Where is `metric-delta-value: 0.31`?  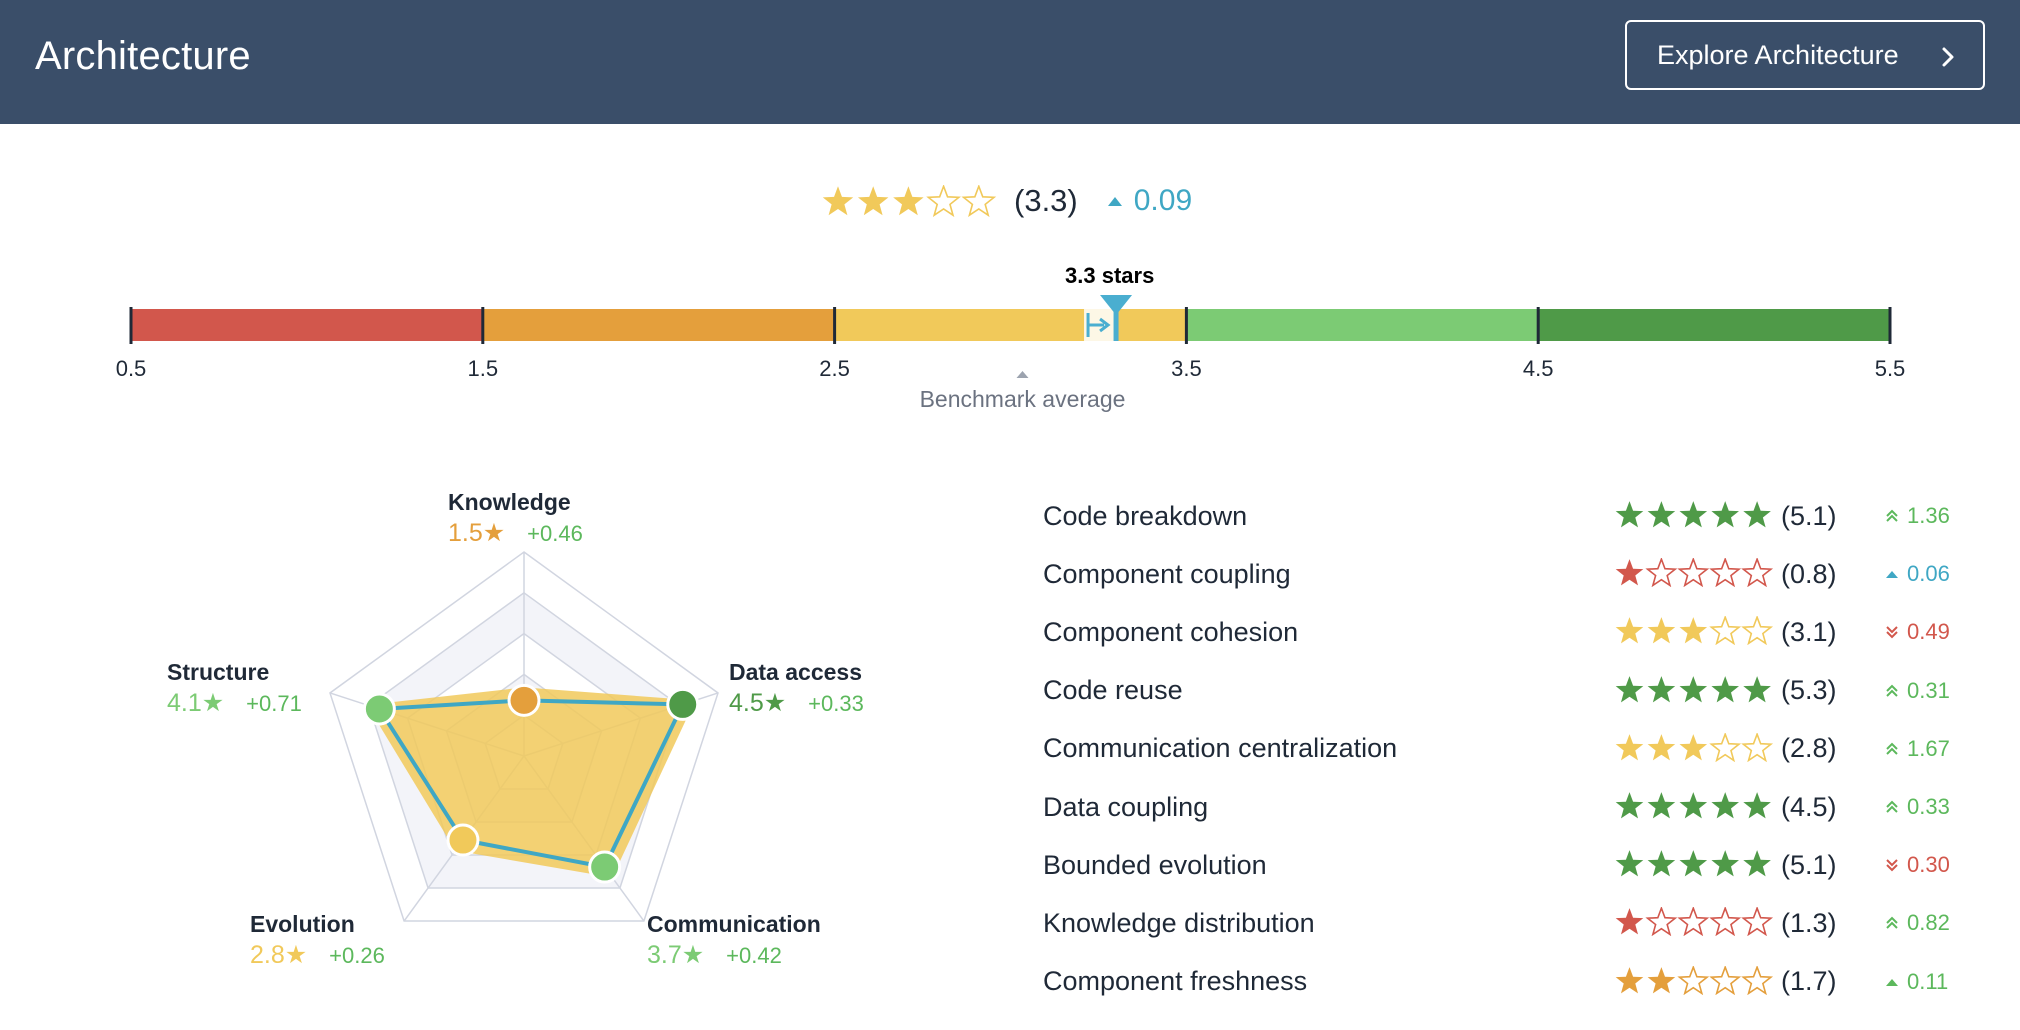
metric-delta-value: 0.31 is located at coordinates (1928, 690).